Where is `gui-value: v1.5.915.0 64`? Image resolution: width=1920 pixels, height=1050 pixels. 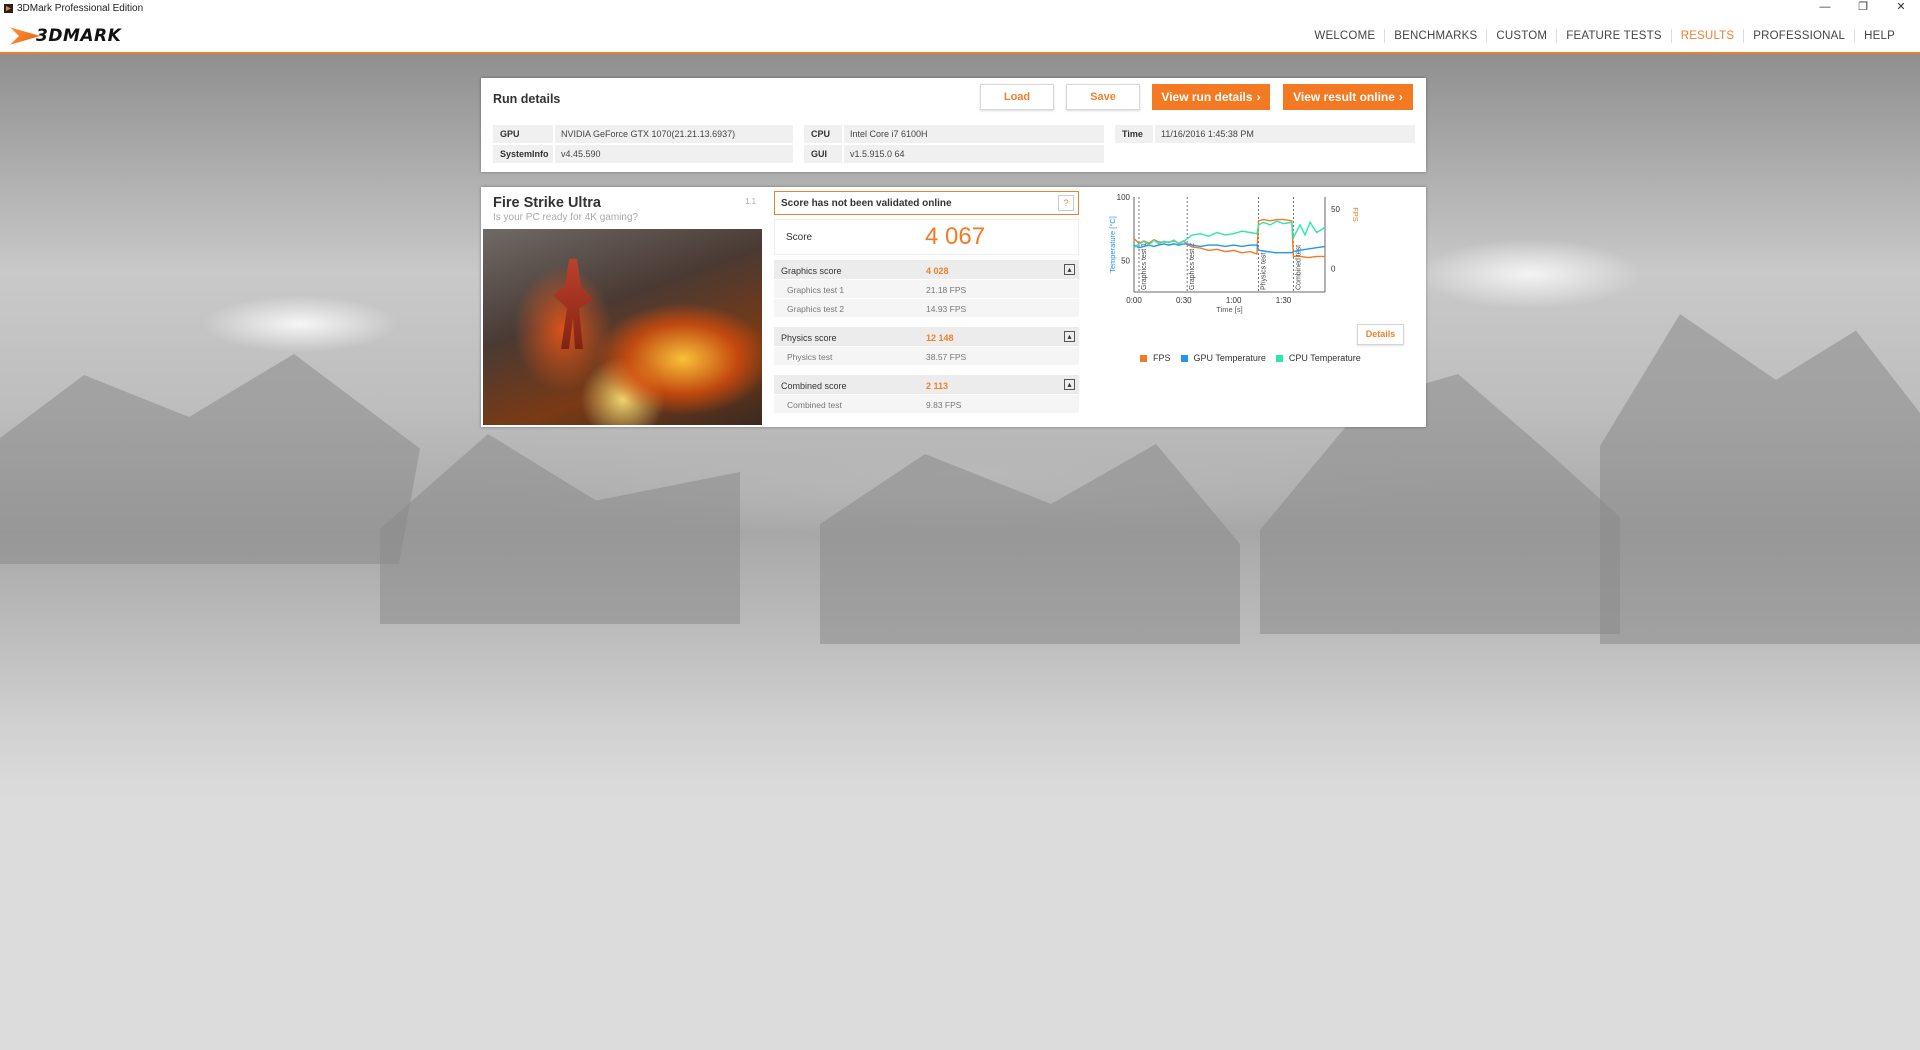
gui-value: v1.5.915.0 64 is located at coordinates (974, 154).